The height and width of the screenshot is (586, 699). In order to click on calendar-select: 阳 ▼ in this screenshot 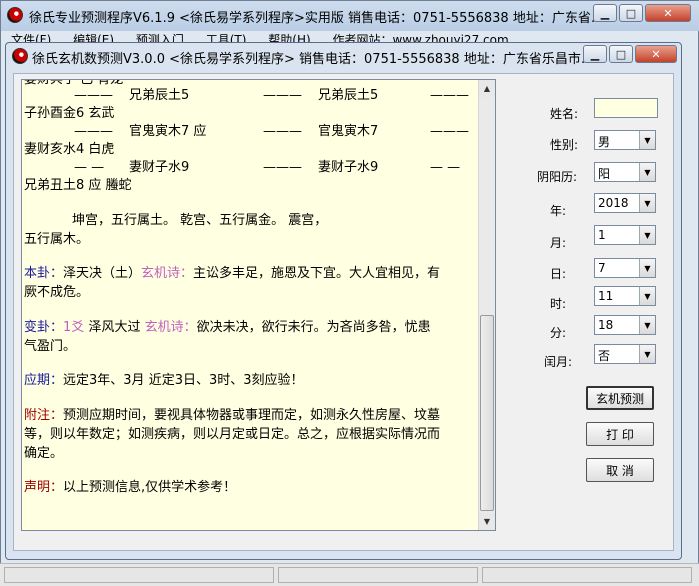, I will do `click(625, 172)`.